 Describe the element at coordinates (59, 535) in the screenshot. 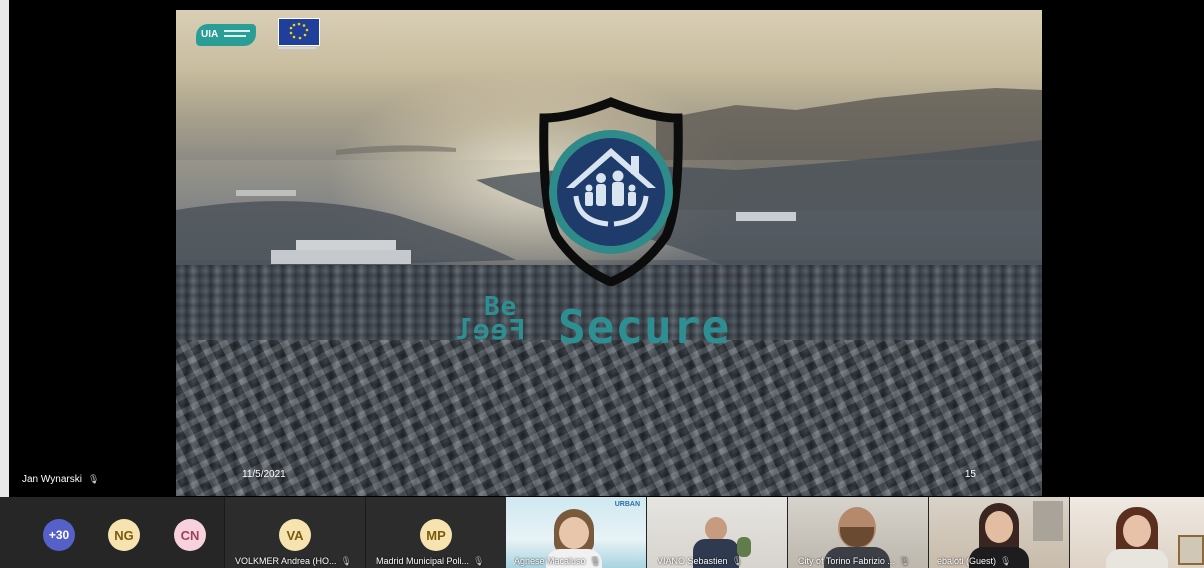

I see `more-participants-button: +30` at that location.